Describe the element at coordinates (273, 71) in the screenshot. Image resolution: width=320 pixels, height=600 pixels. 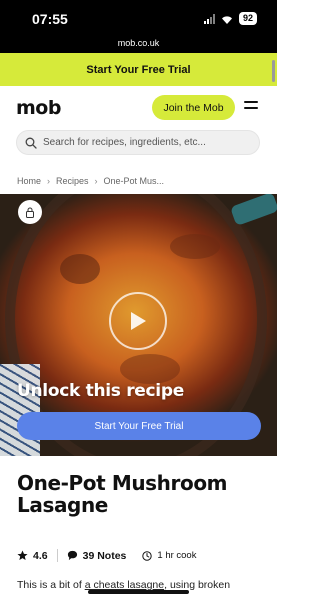
I see `scrollbar` at that location.